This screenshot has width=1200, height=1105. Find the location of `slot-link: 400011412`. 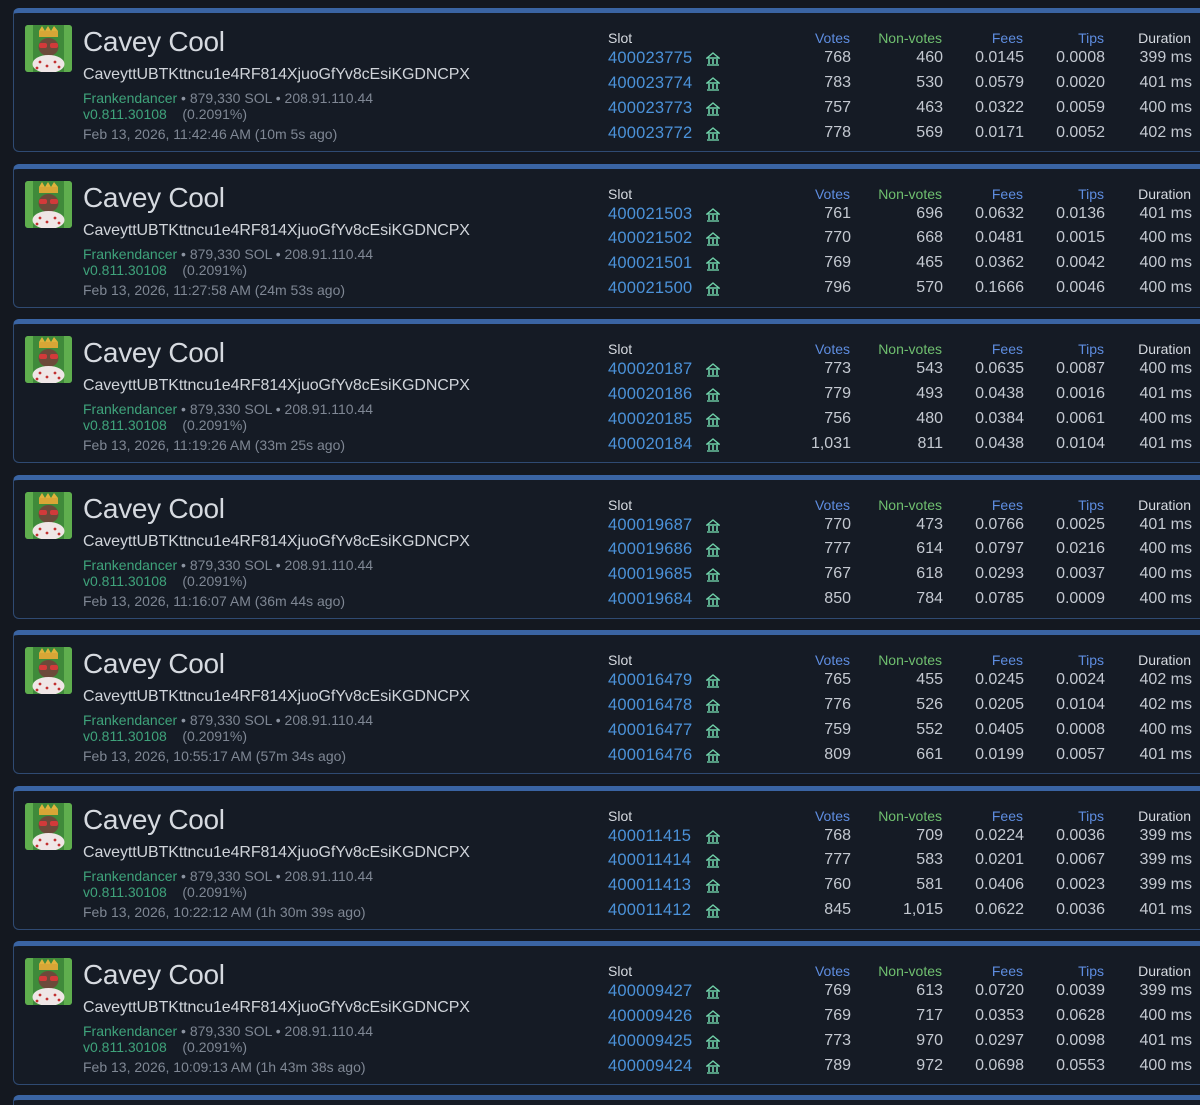

slot-link: 400011412 is located at coordinates (649, 910).